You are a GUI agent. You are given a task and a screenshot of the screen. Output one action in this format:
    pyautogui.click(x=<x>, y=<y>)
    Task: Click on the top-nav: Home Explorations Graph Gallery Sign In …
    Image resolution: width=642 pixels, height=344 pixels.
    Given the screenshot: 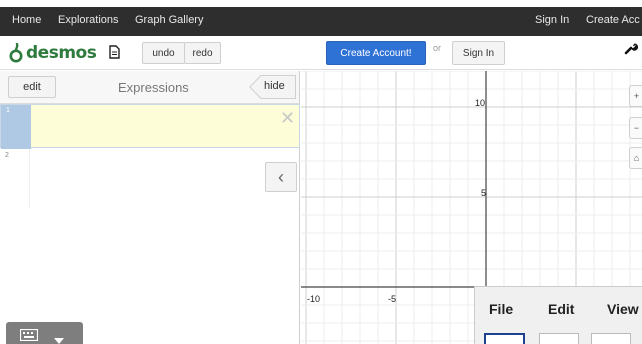 What is the action you would take?
    pyautogui.click(x=321, y=18)
    